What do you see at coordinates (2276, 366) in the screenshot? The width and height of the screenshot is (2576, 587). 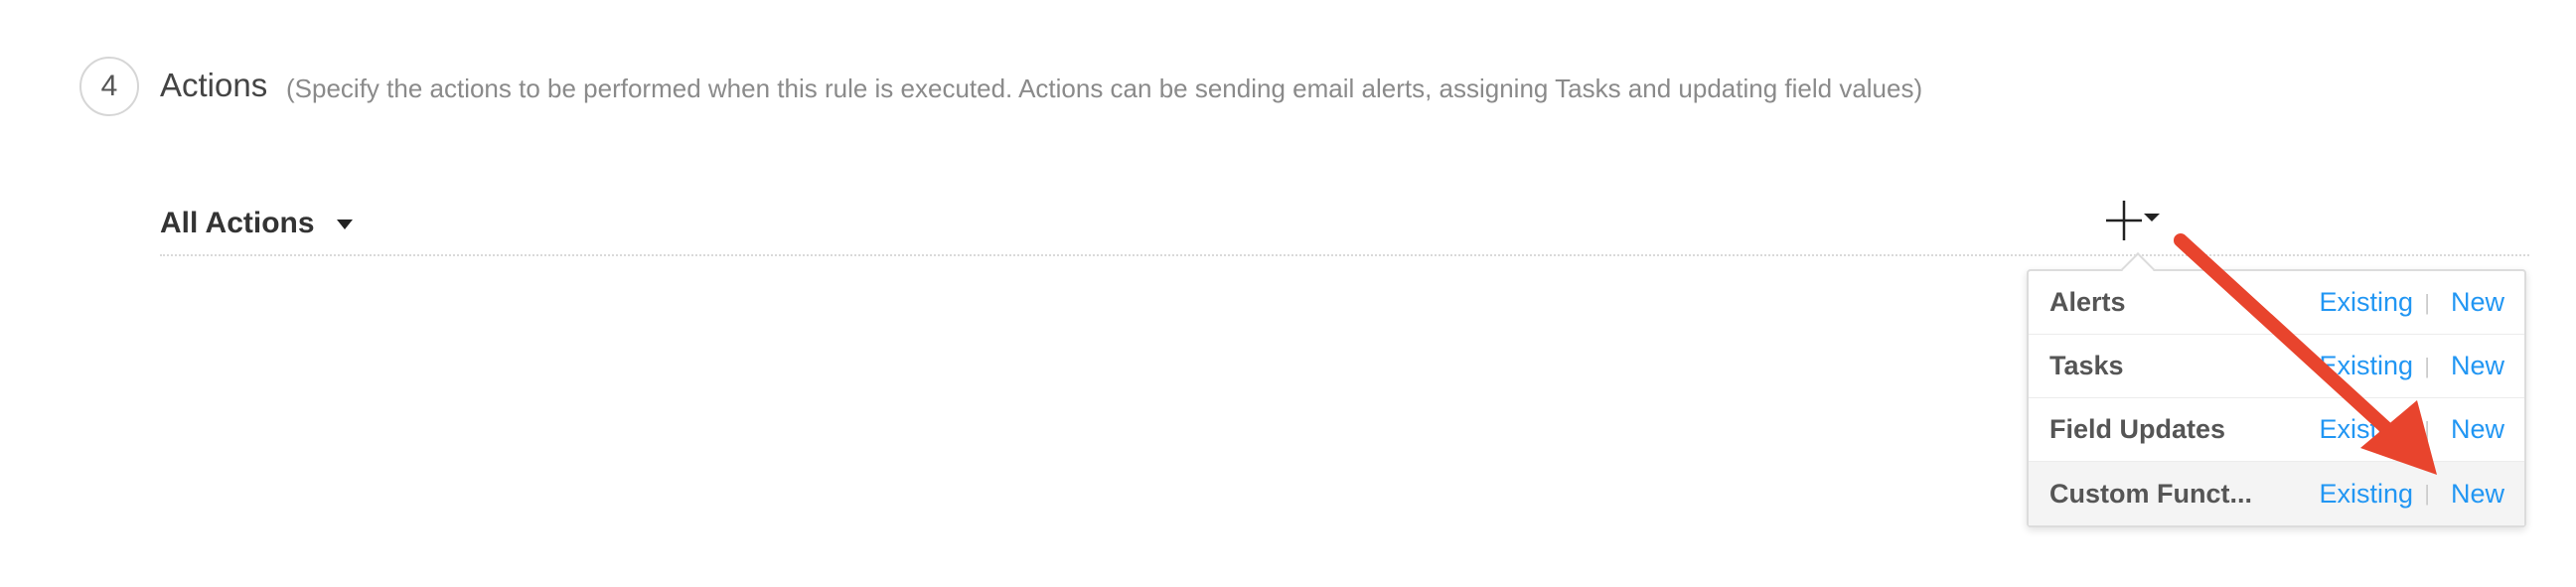 I see `menu-row-tasks: Tasks Existing | New` at bounding box center [2276, 366].